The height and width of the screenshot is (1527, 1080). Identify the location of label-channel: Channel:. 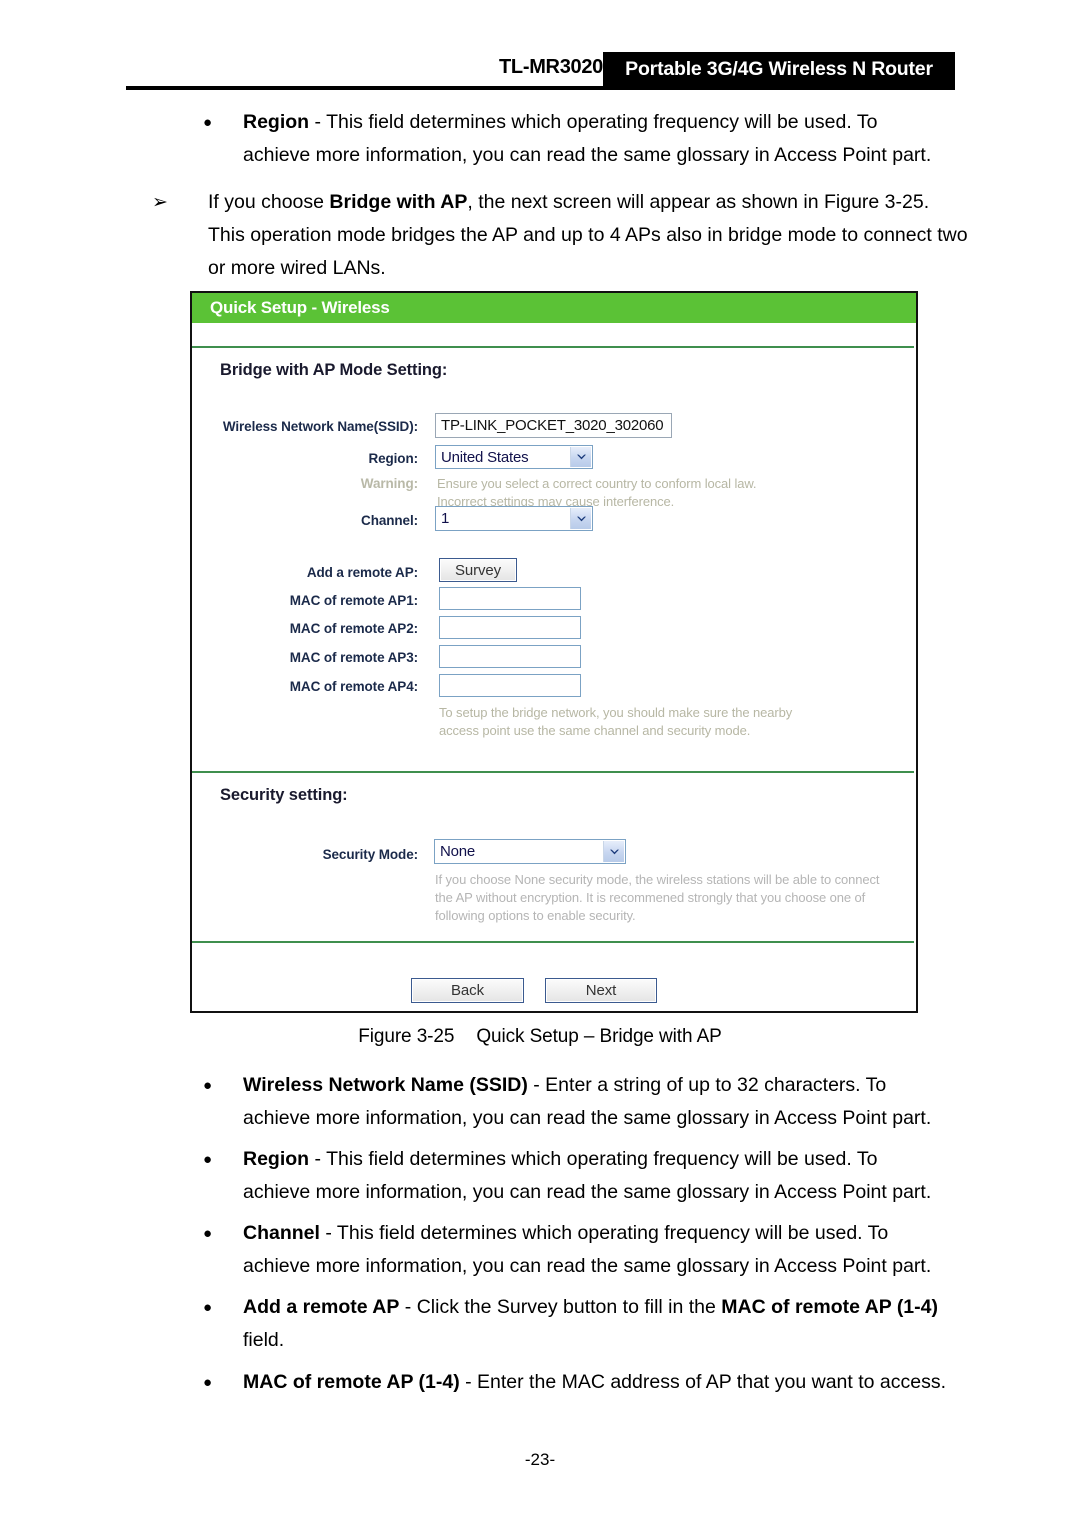
(389, 520).